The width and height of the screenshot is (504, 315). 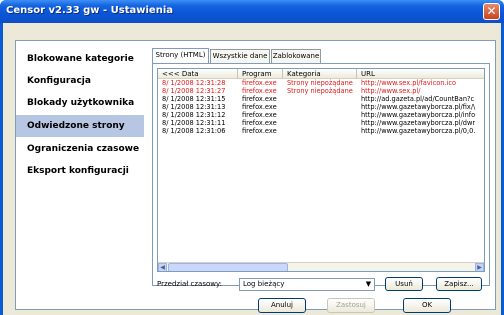 What do you see at coordinates (59, 81) in the screenshot?
I see `sidebar-item-label: Konfiguracja` at bounding box center [59, 81].